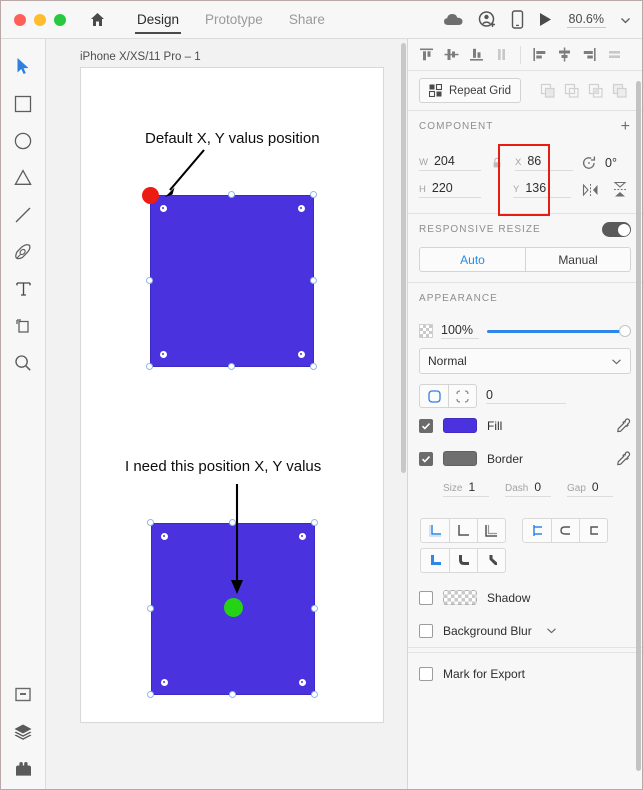 This screenshot has width=643, height=790. What do you see at coordinates (302, 682) in the screenshot?
I see `corner-radius-widget-br` at bounding box center [302, 682].